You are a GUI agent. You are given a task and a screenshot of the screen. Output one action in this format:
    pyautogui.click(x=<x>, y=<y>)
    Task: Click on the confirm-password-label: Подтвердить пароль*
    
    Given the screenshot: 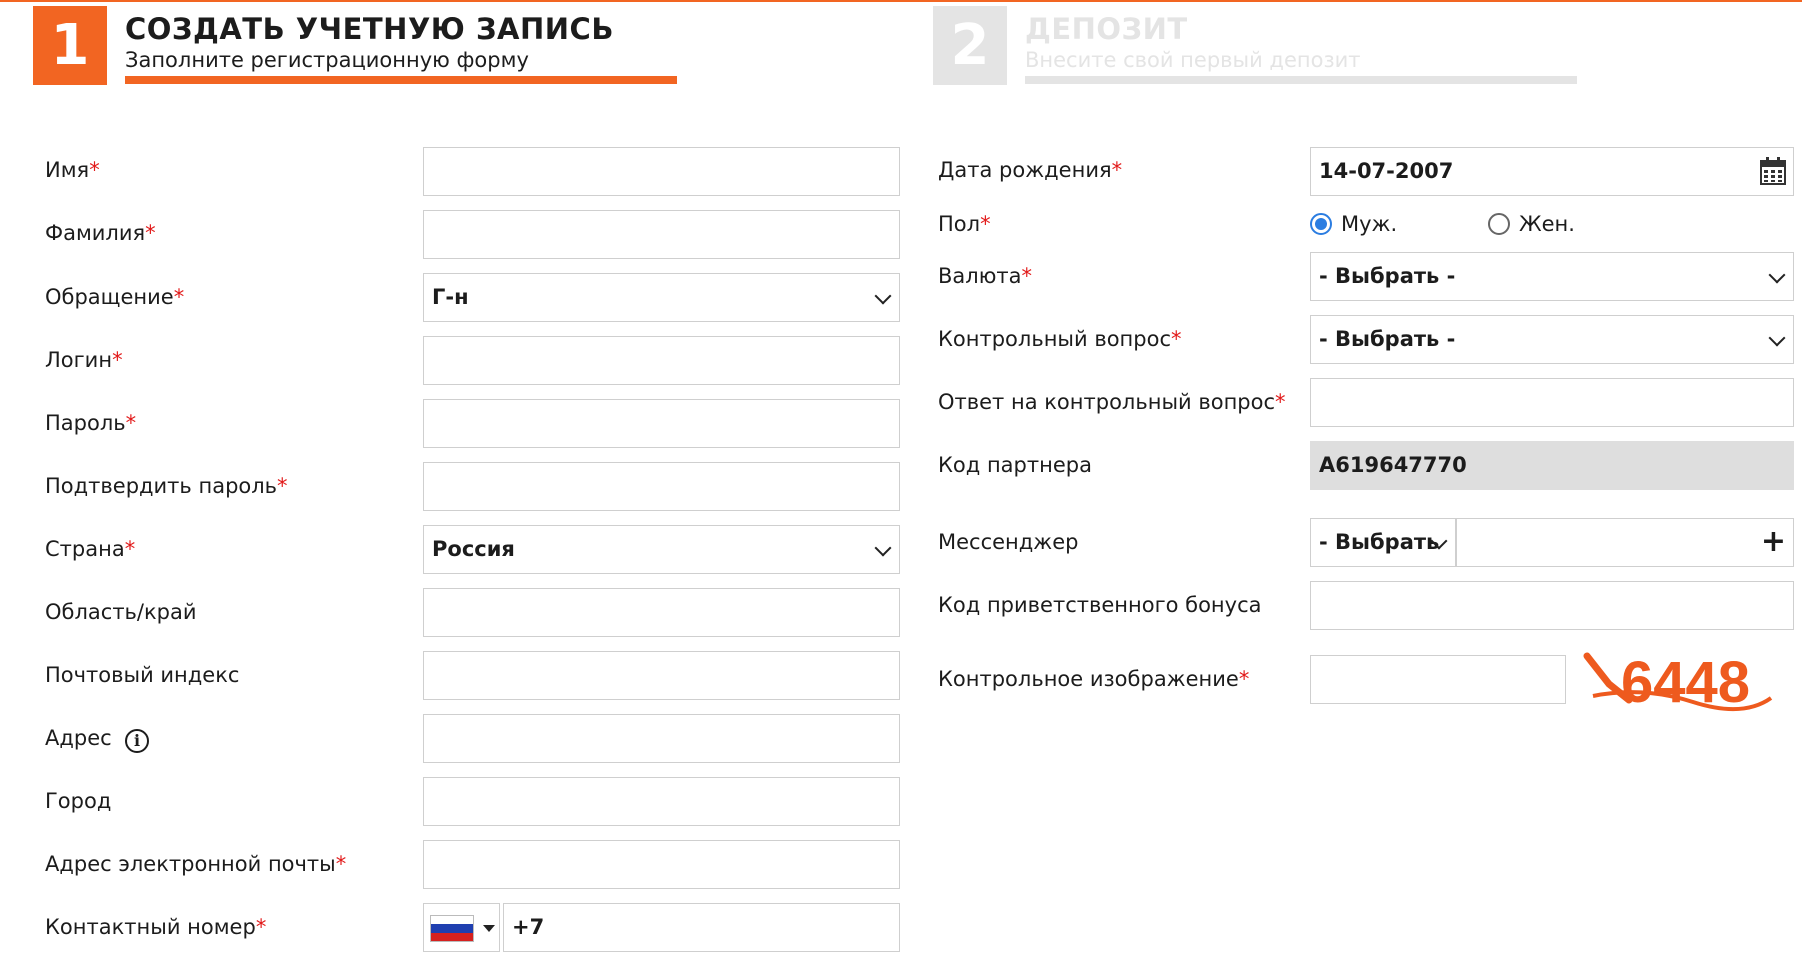 What is the action you would take?
    pyautogui.click(x=166, y=486)
    